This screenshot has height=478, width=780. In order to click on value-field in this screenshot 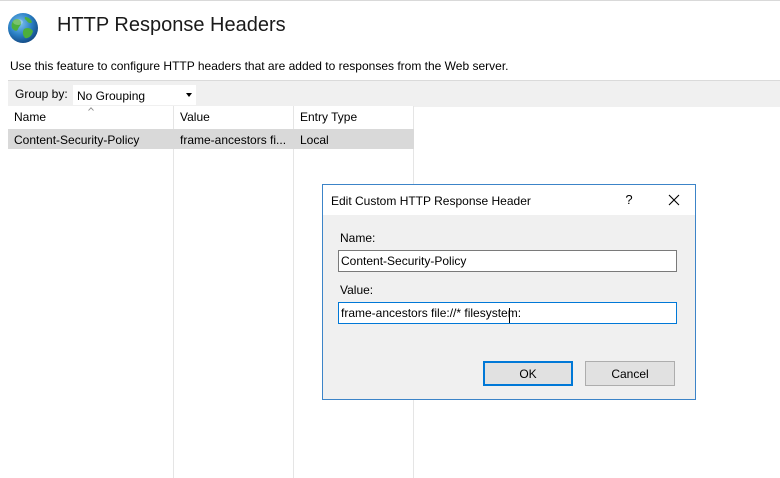, I will do `click(507, 313)`.